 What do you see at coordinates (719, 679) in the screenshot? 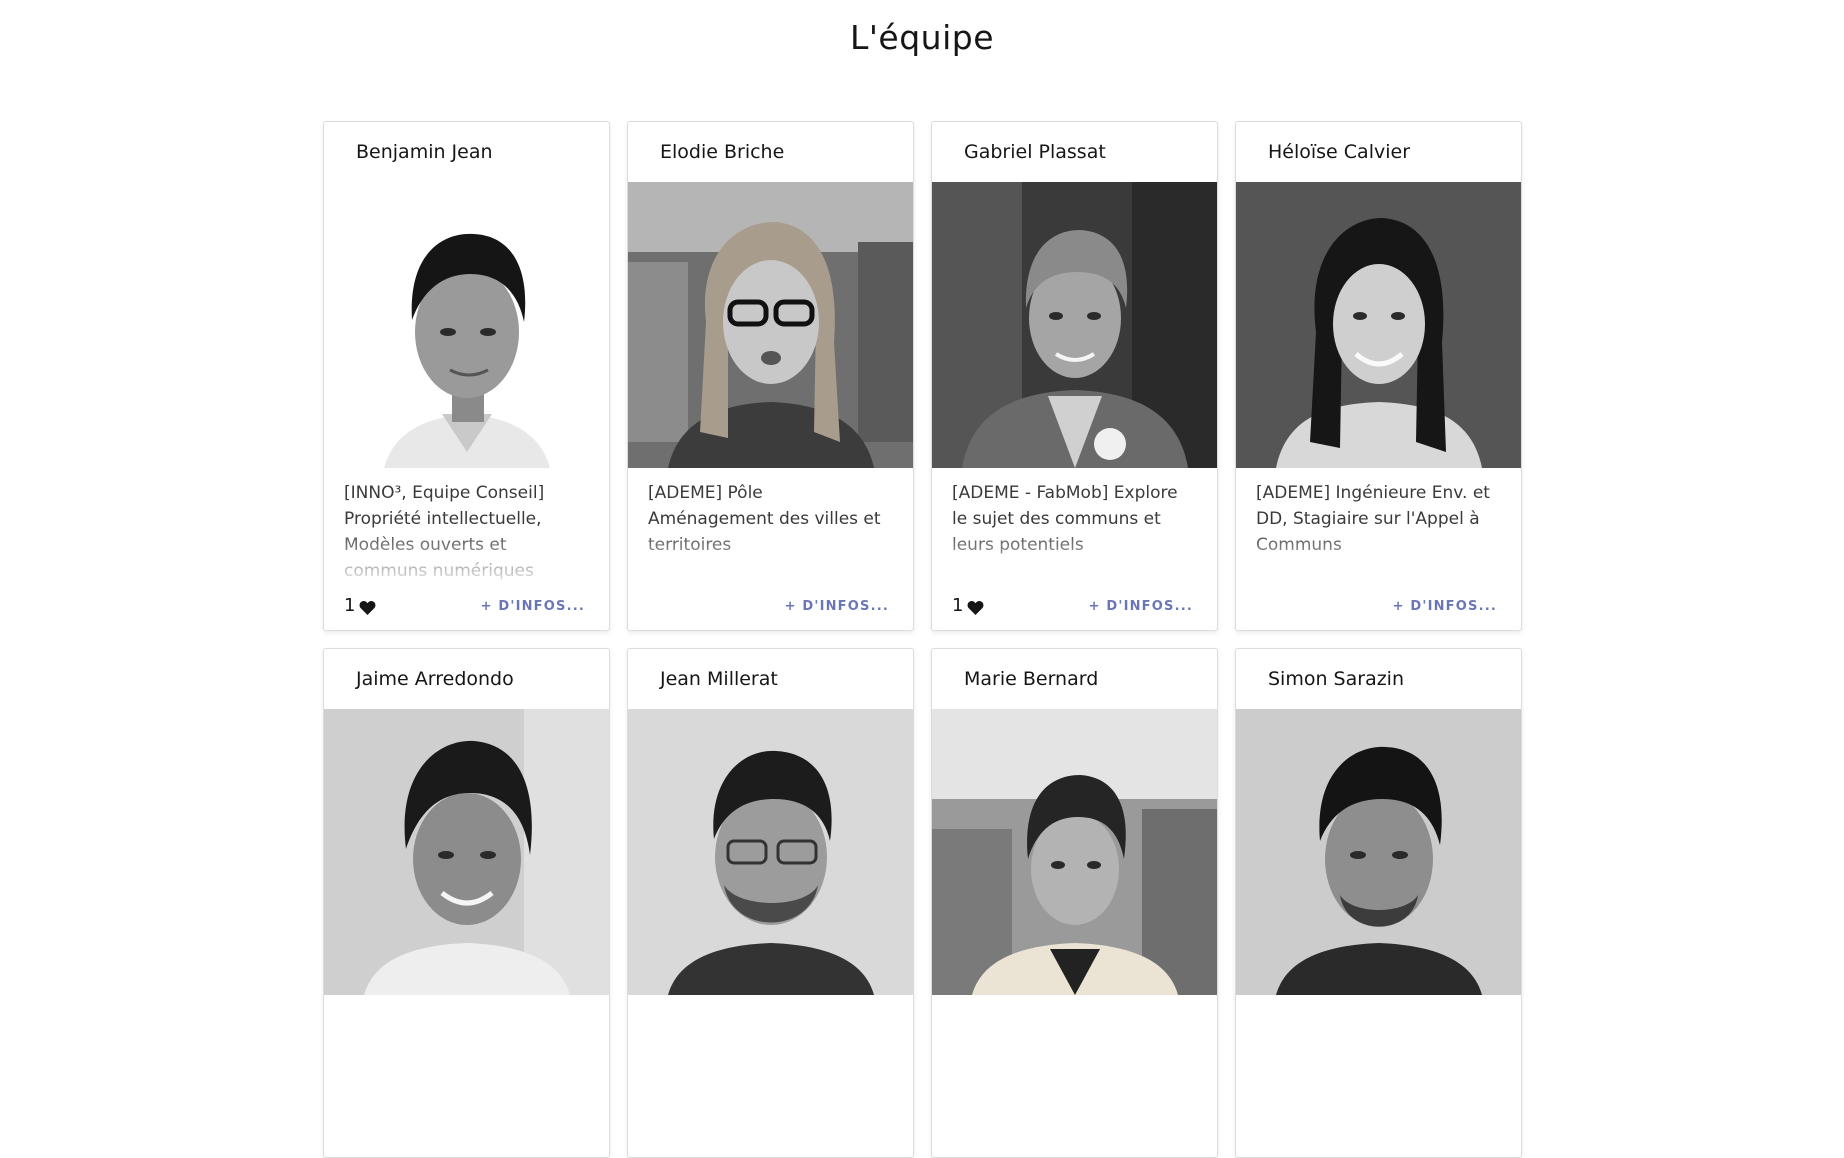
I see `member-name: Jean Millerat` at bounding box center [719, 679].